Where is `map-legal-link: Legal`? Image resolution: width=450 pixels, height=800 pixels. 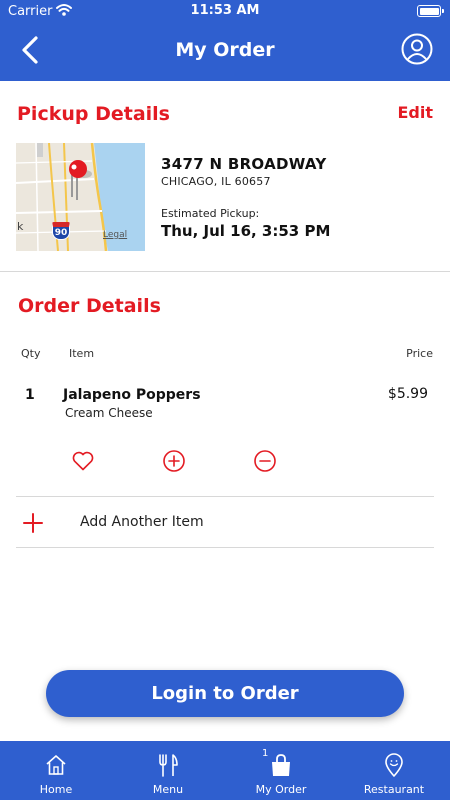 map-legal-link: Legal is located at coordinates (115, 235).